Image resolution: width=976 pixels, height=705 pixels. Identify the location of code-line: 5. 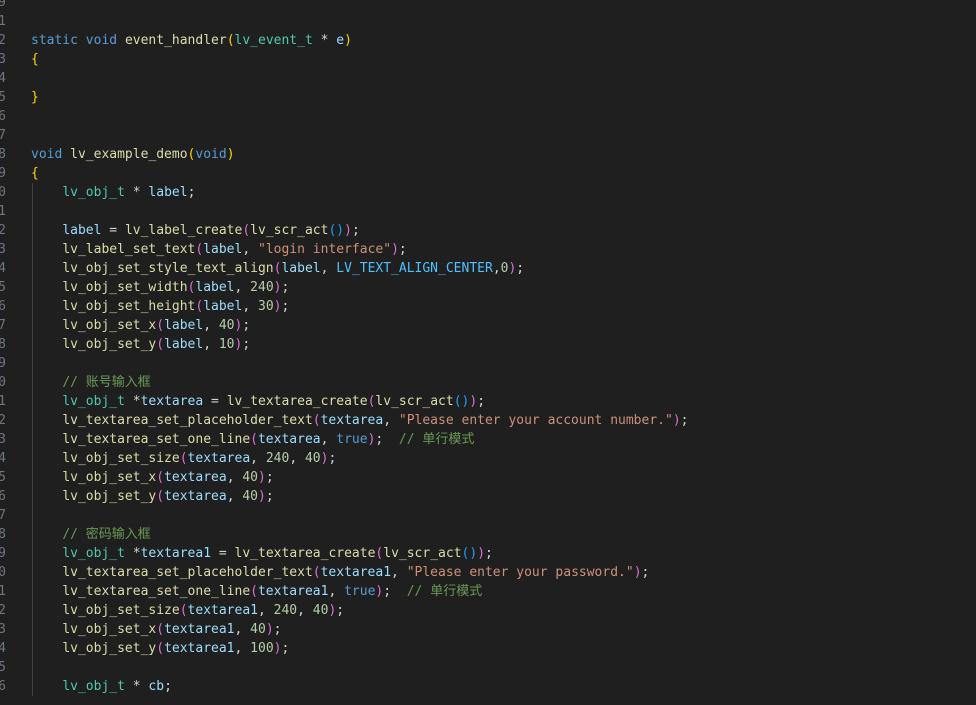
(488, 667).